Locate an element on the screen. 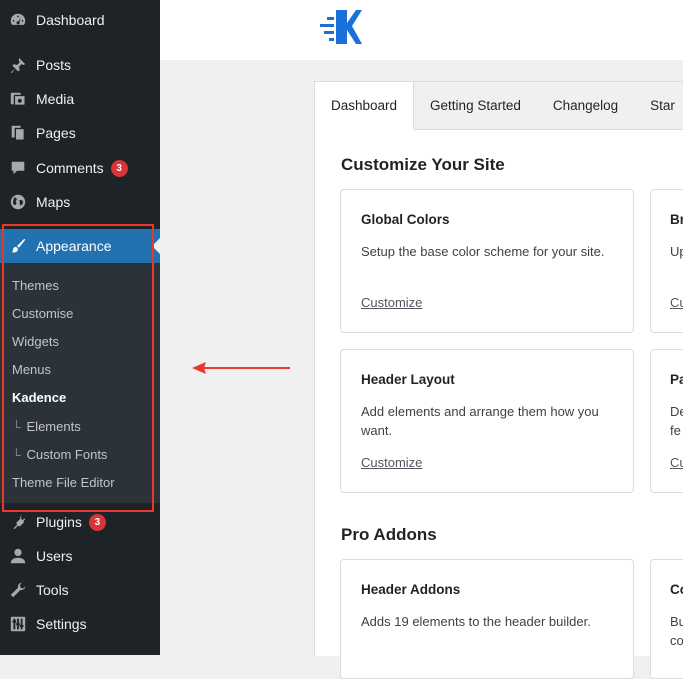  nav-item-users: Users is located at coordinates (80, 556).